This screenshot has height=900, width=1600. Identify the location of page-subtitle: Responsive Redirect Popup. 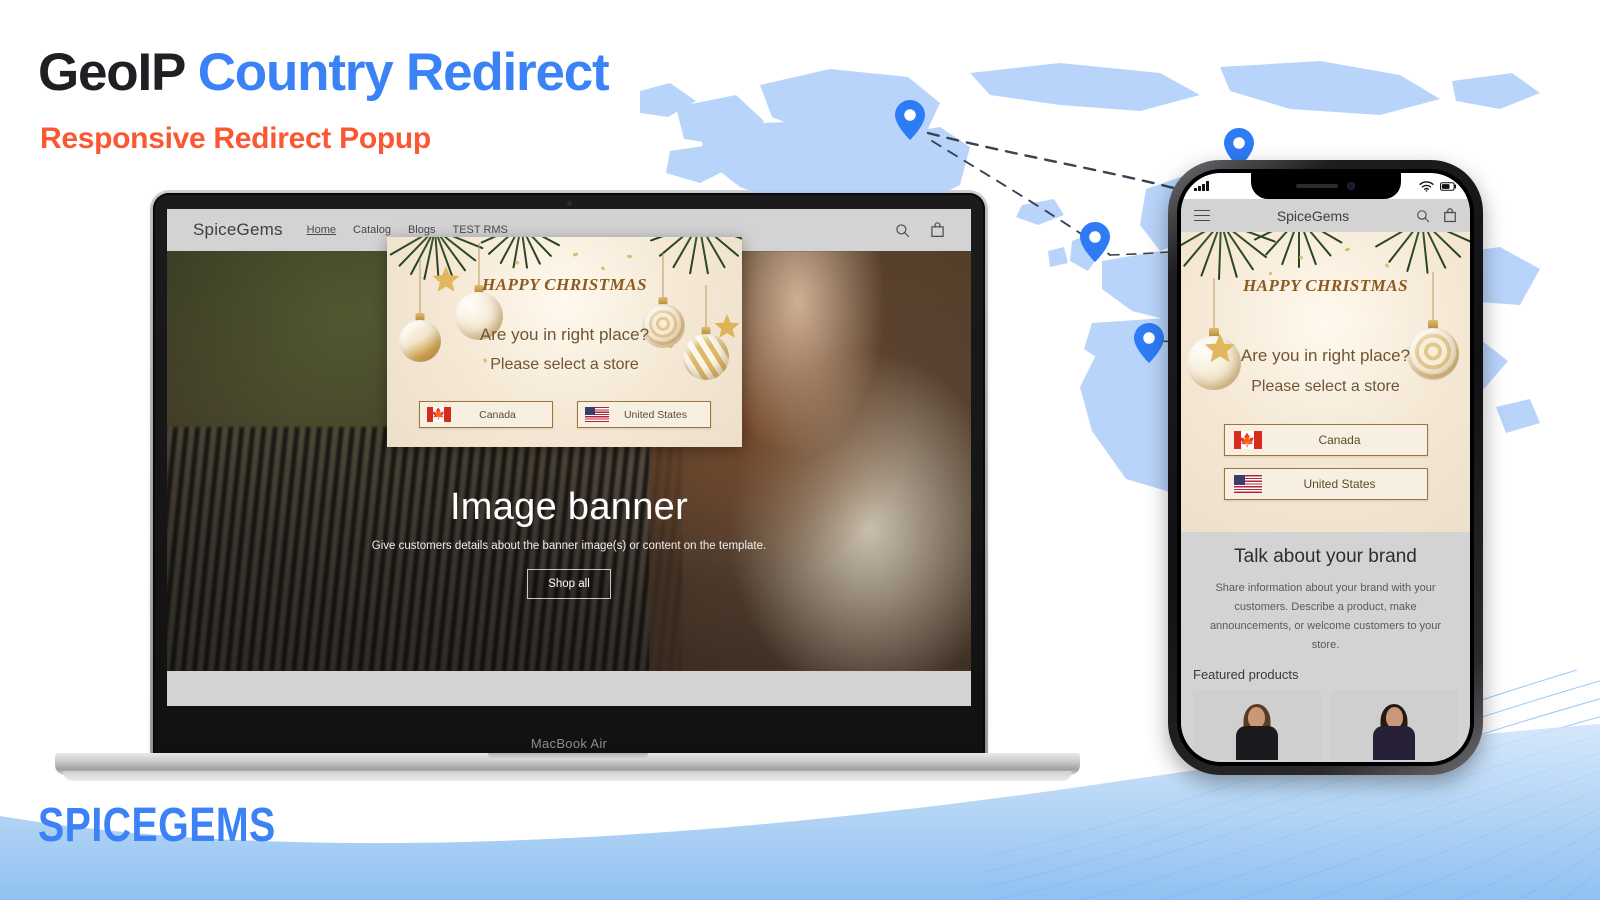
(235, 138).